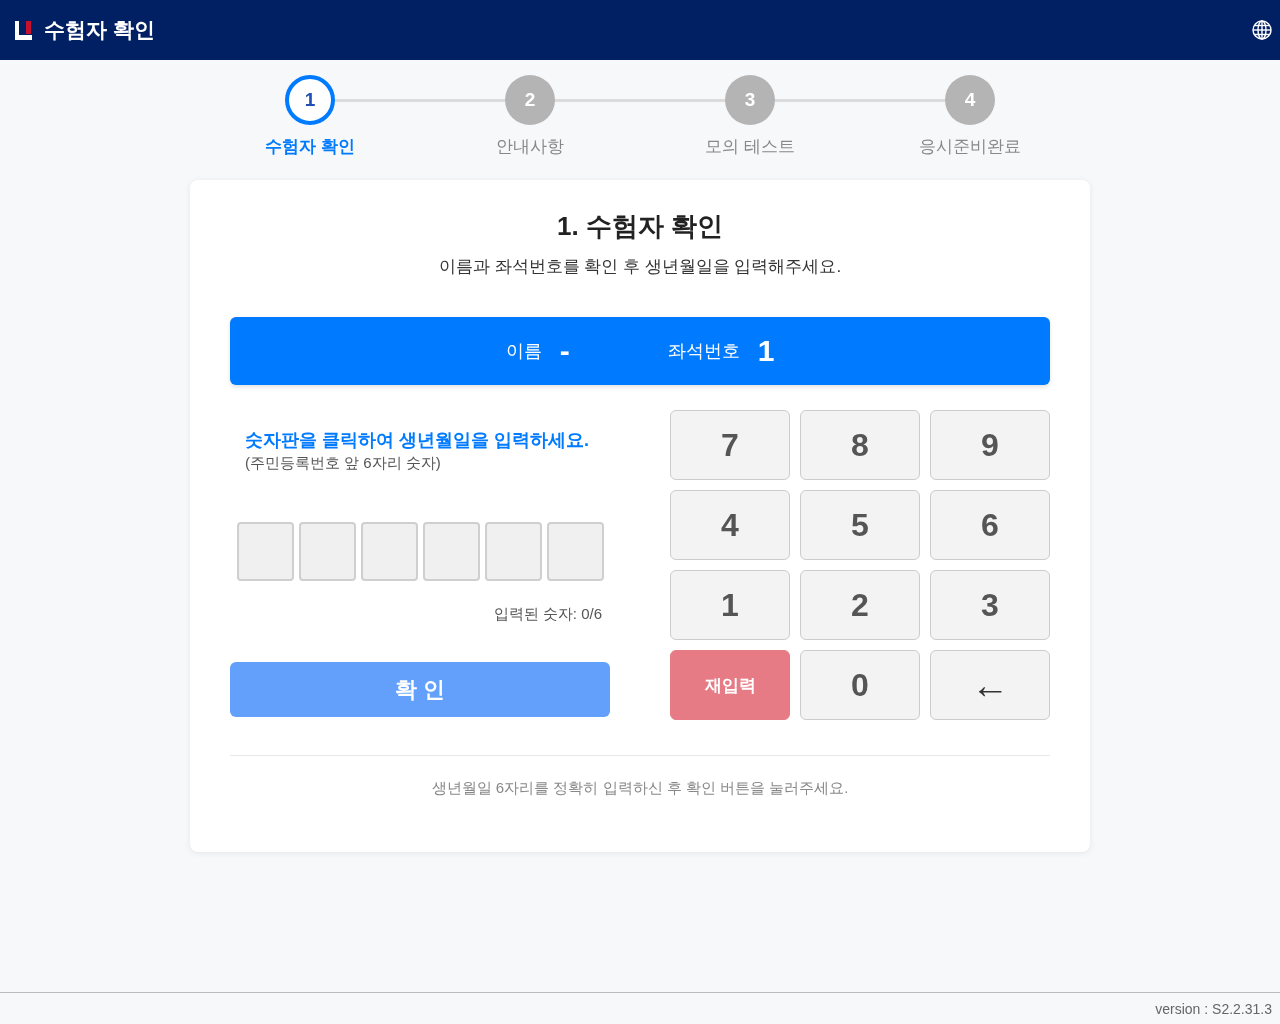 This screenshot has width=1280, height=1024. What do you see at coordinates (860, 525) in the screenshot?
I see `keypad-key: 5` at bounding box center [860, 525].